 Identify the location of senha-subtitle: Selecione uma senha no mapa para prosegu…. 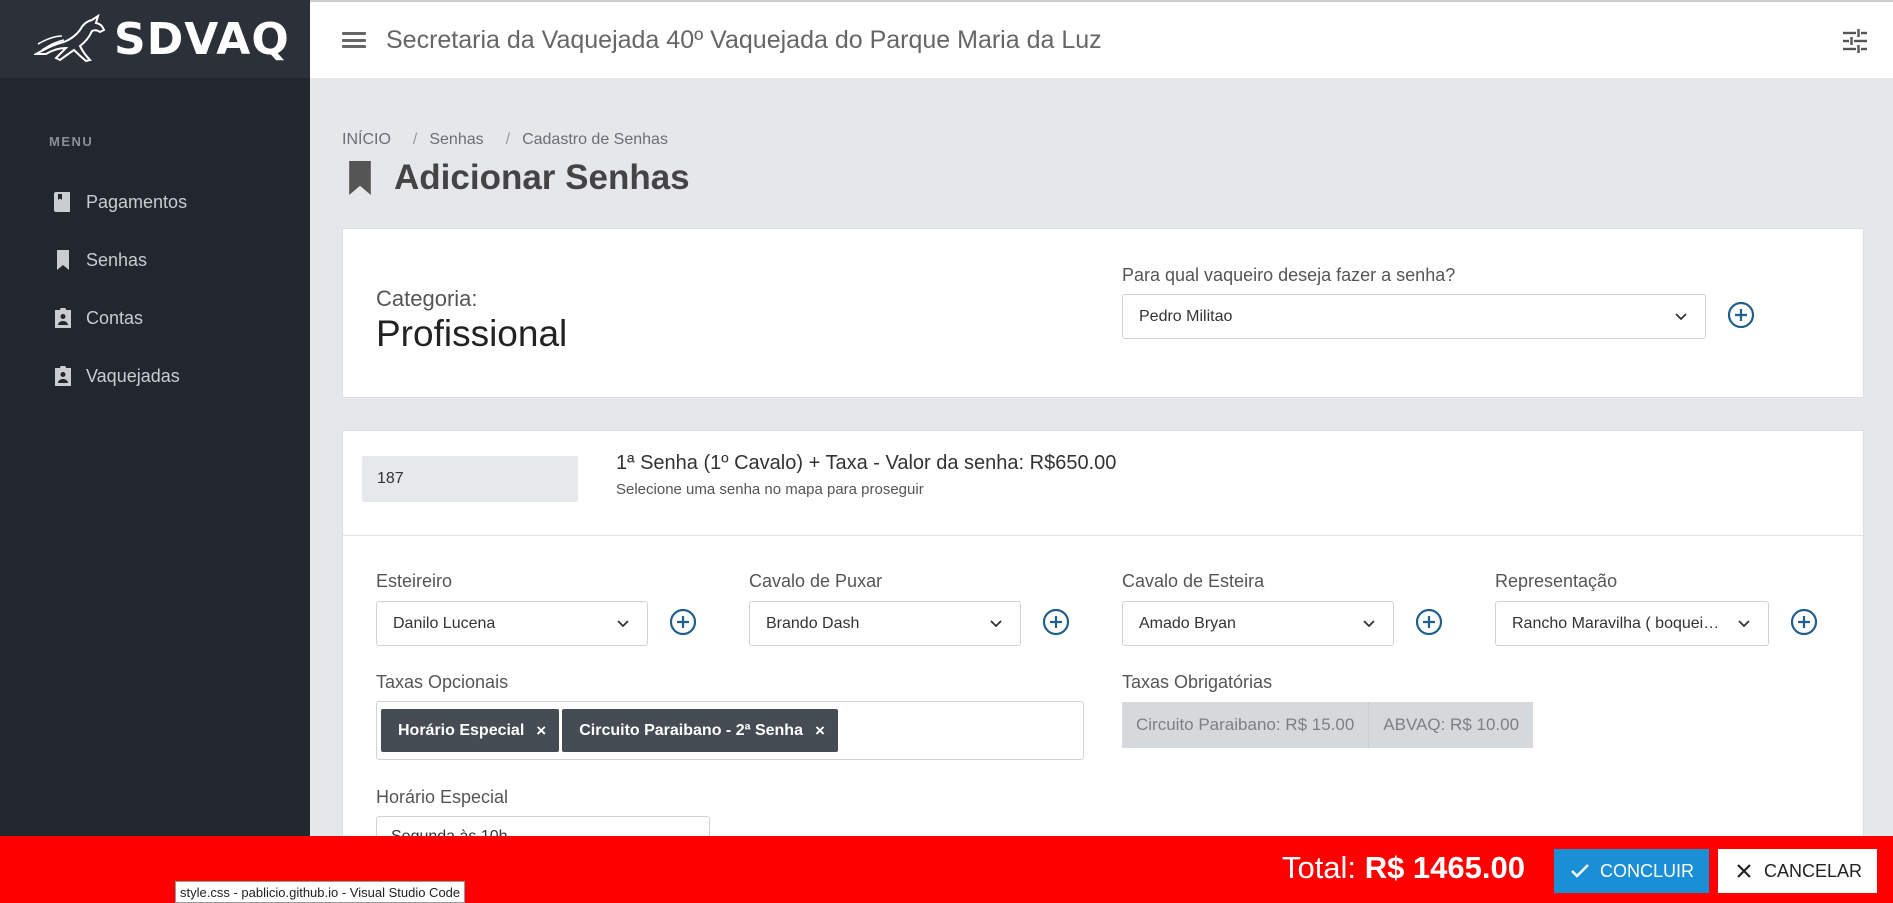
(770, 489).